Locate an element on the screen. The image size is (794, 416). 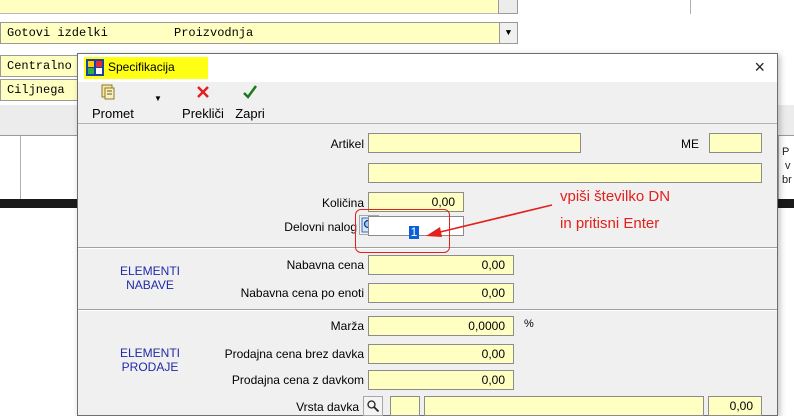
annotation-arrow is located at coordinates (489, 220).